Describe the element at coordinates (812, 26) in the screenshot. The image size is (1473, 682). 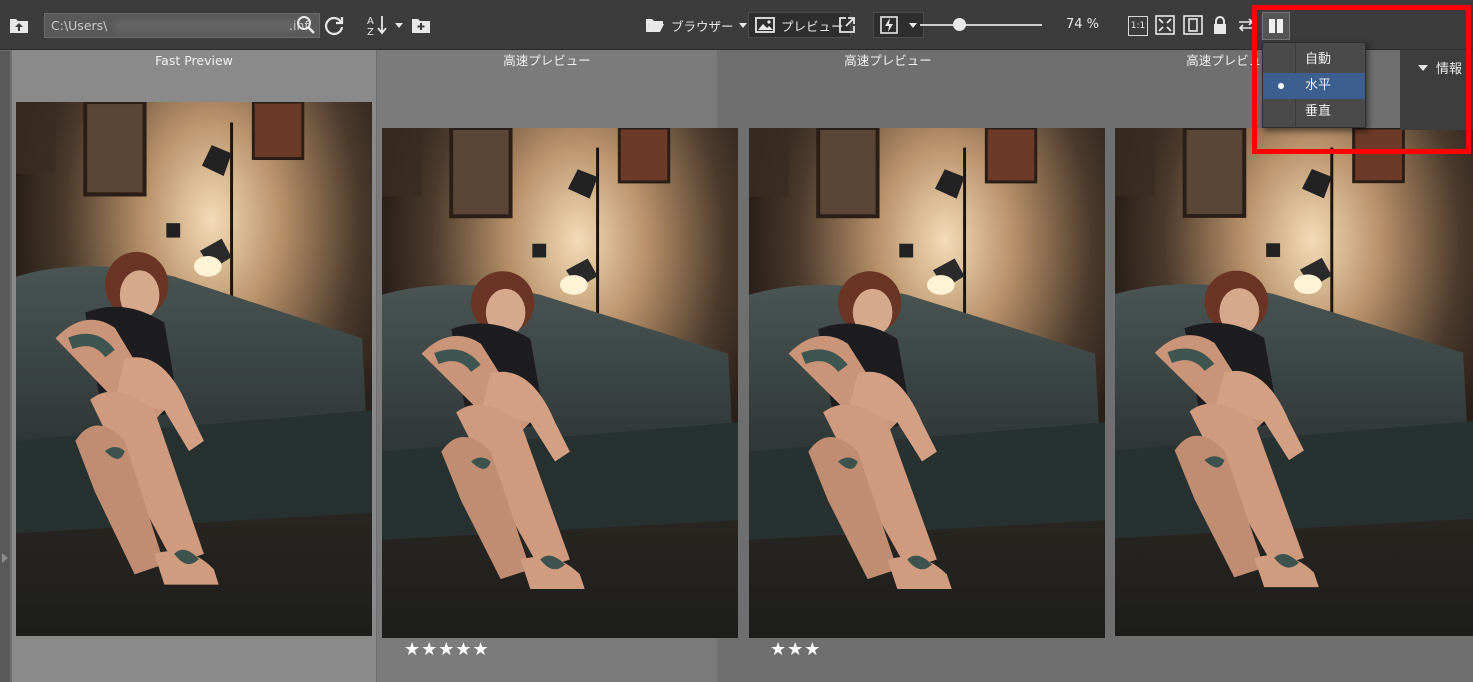
I see `preview-label: プレビュー` at that location.